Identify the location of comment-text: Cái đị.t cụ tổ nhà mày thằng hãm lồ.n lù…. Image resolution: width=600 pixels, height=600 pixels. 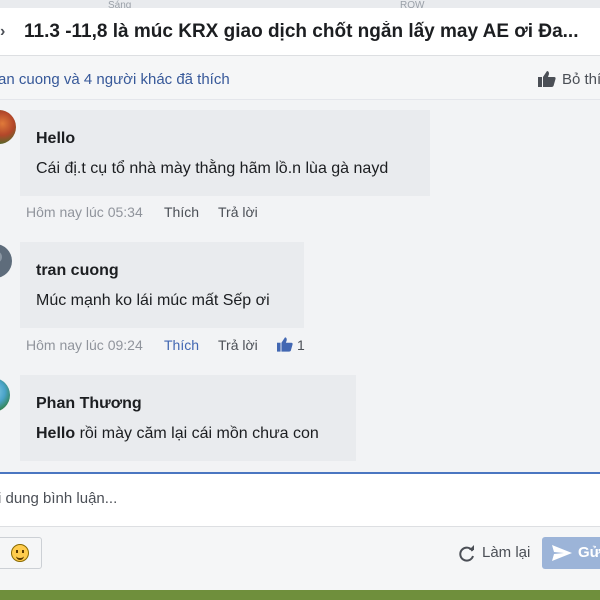
(212, 168).